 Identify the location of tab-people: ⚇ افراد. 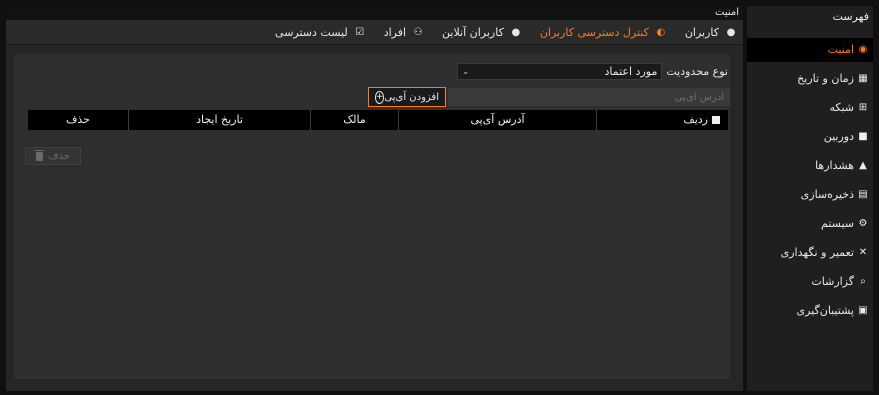
(404, 32).